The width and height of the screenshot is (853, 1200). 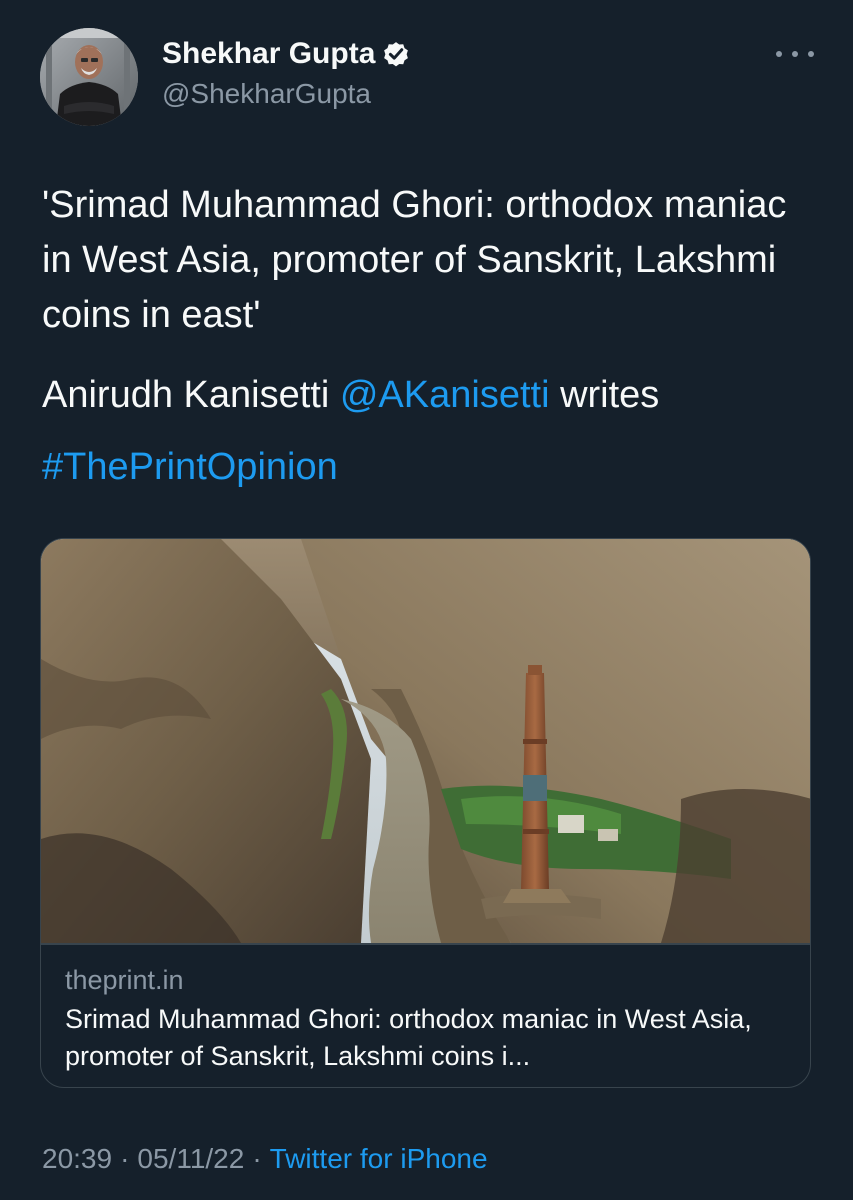 I want to click on tweet-hashtag-line: #ThePrintOpinion, so click(x=190, y=467).